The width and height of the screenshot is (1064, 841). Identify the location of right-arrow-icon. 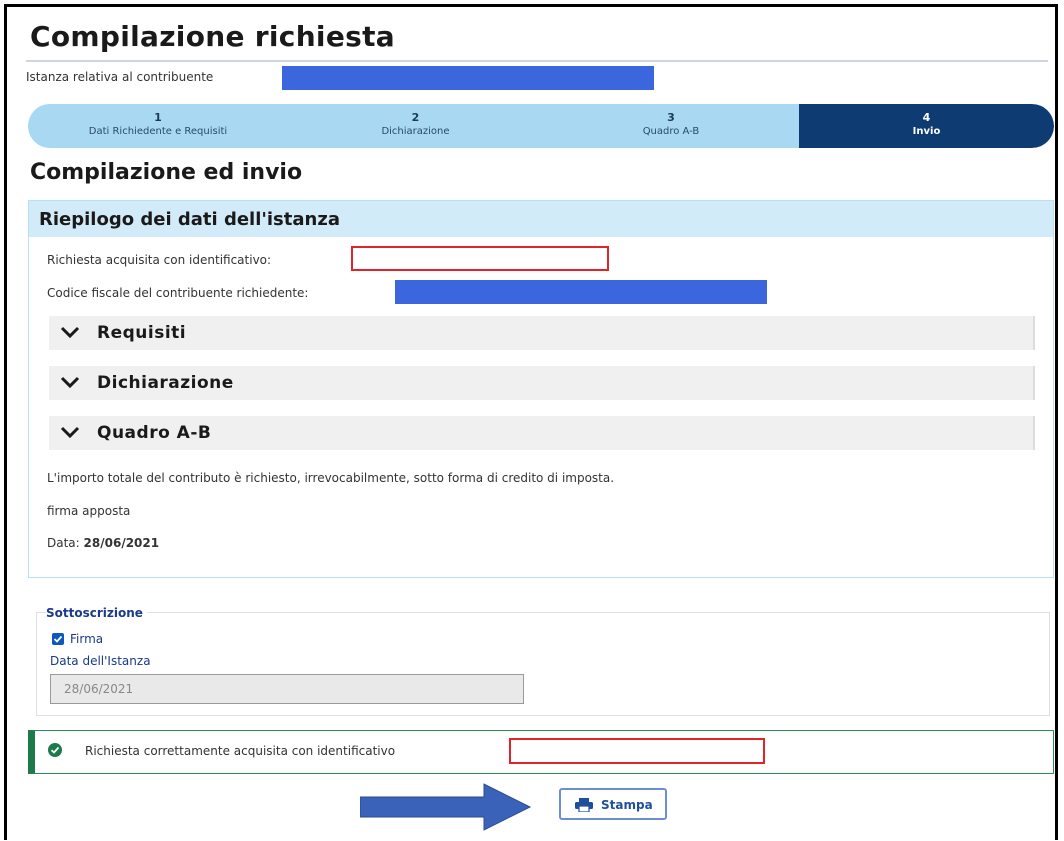
(446, 807).